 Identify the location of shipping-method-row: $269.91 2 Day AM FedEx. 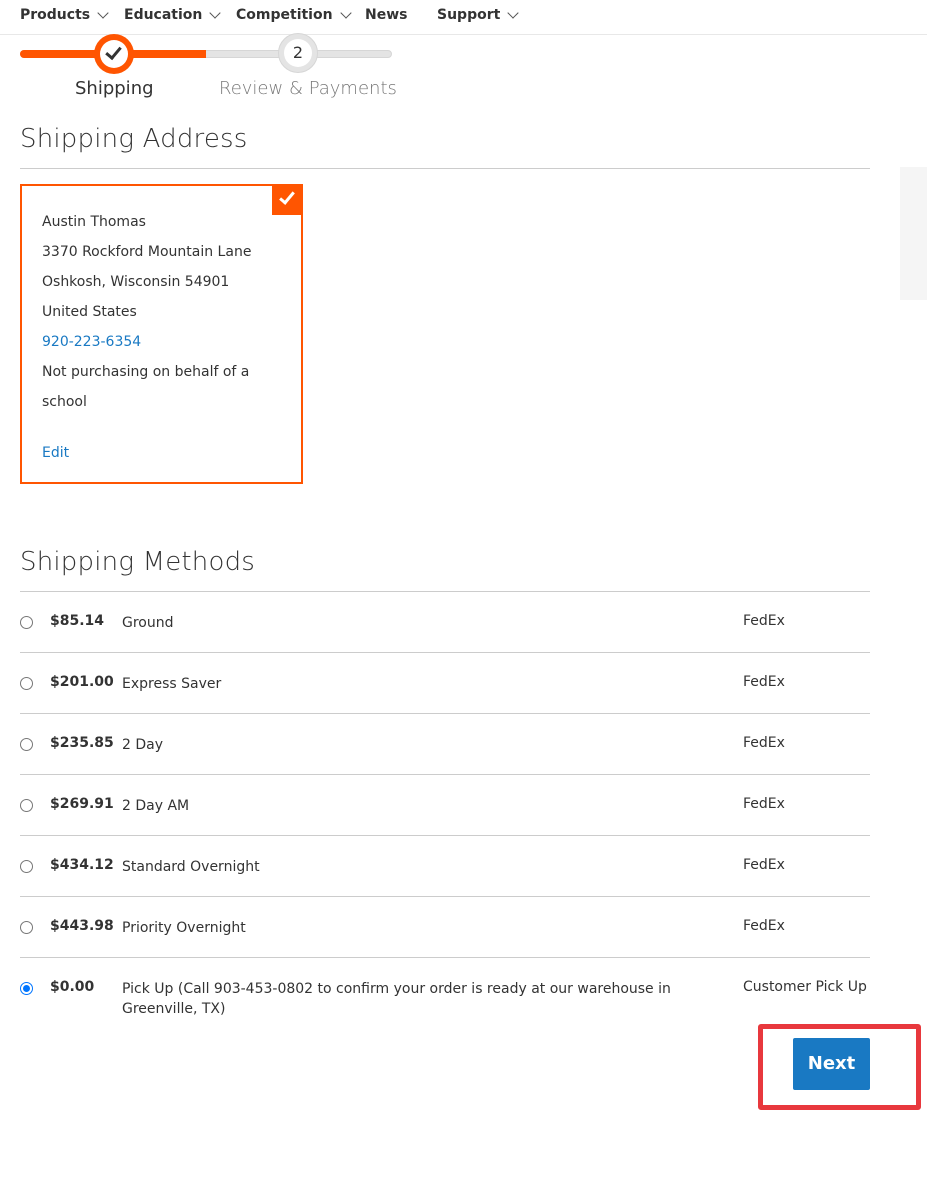
(445, 805).